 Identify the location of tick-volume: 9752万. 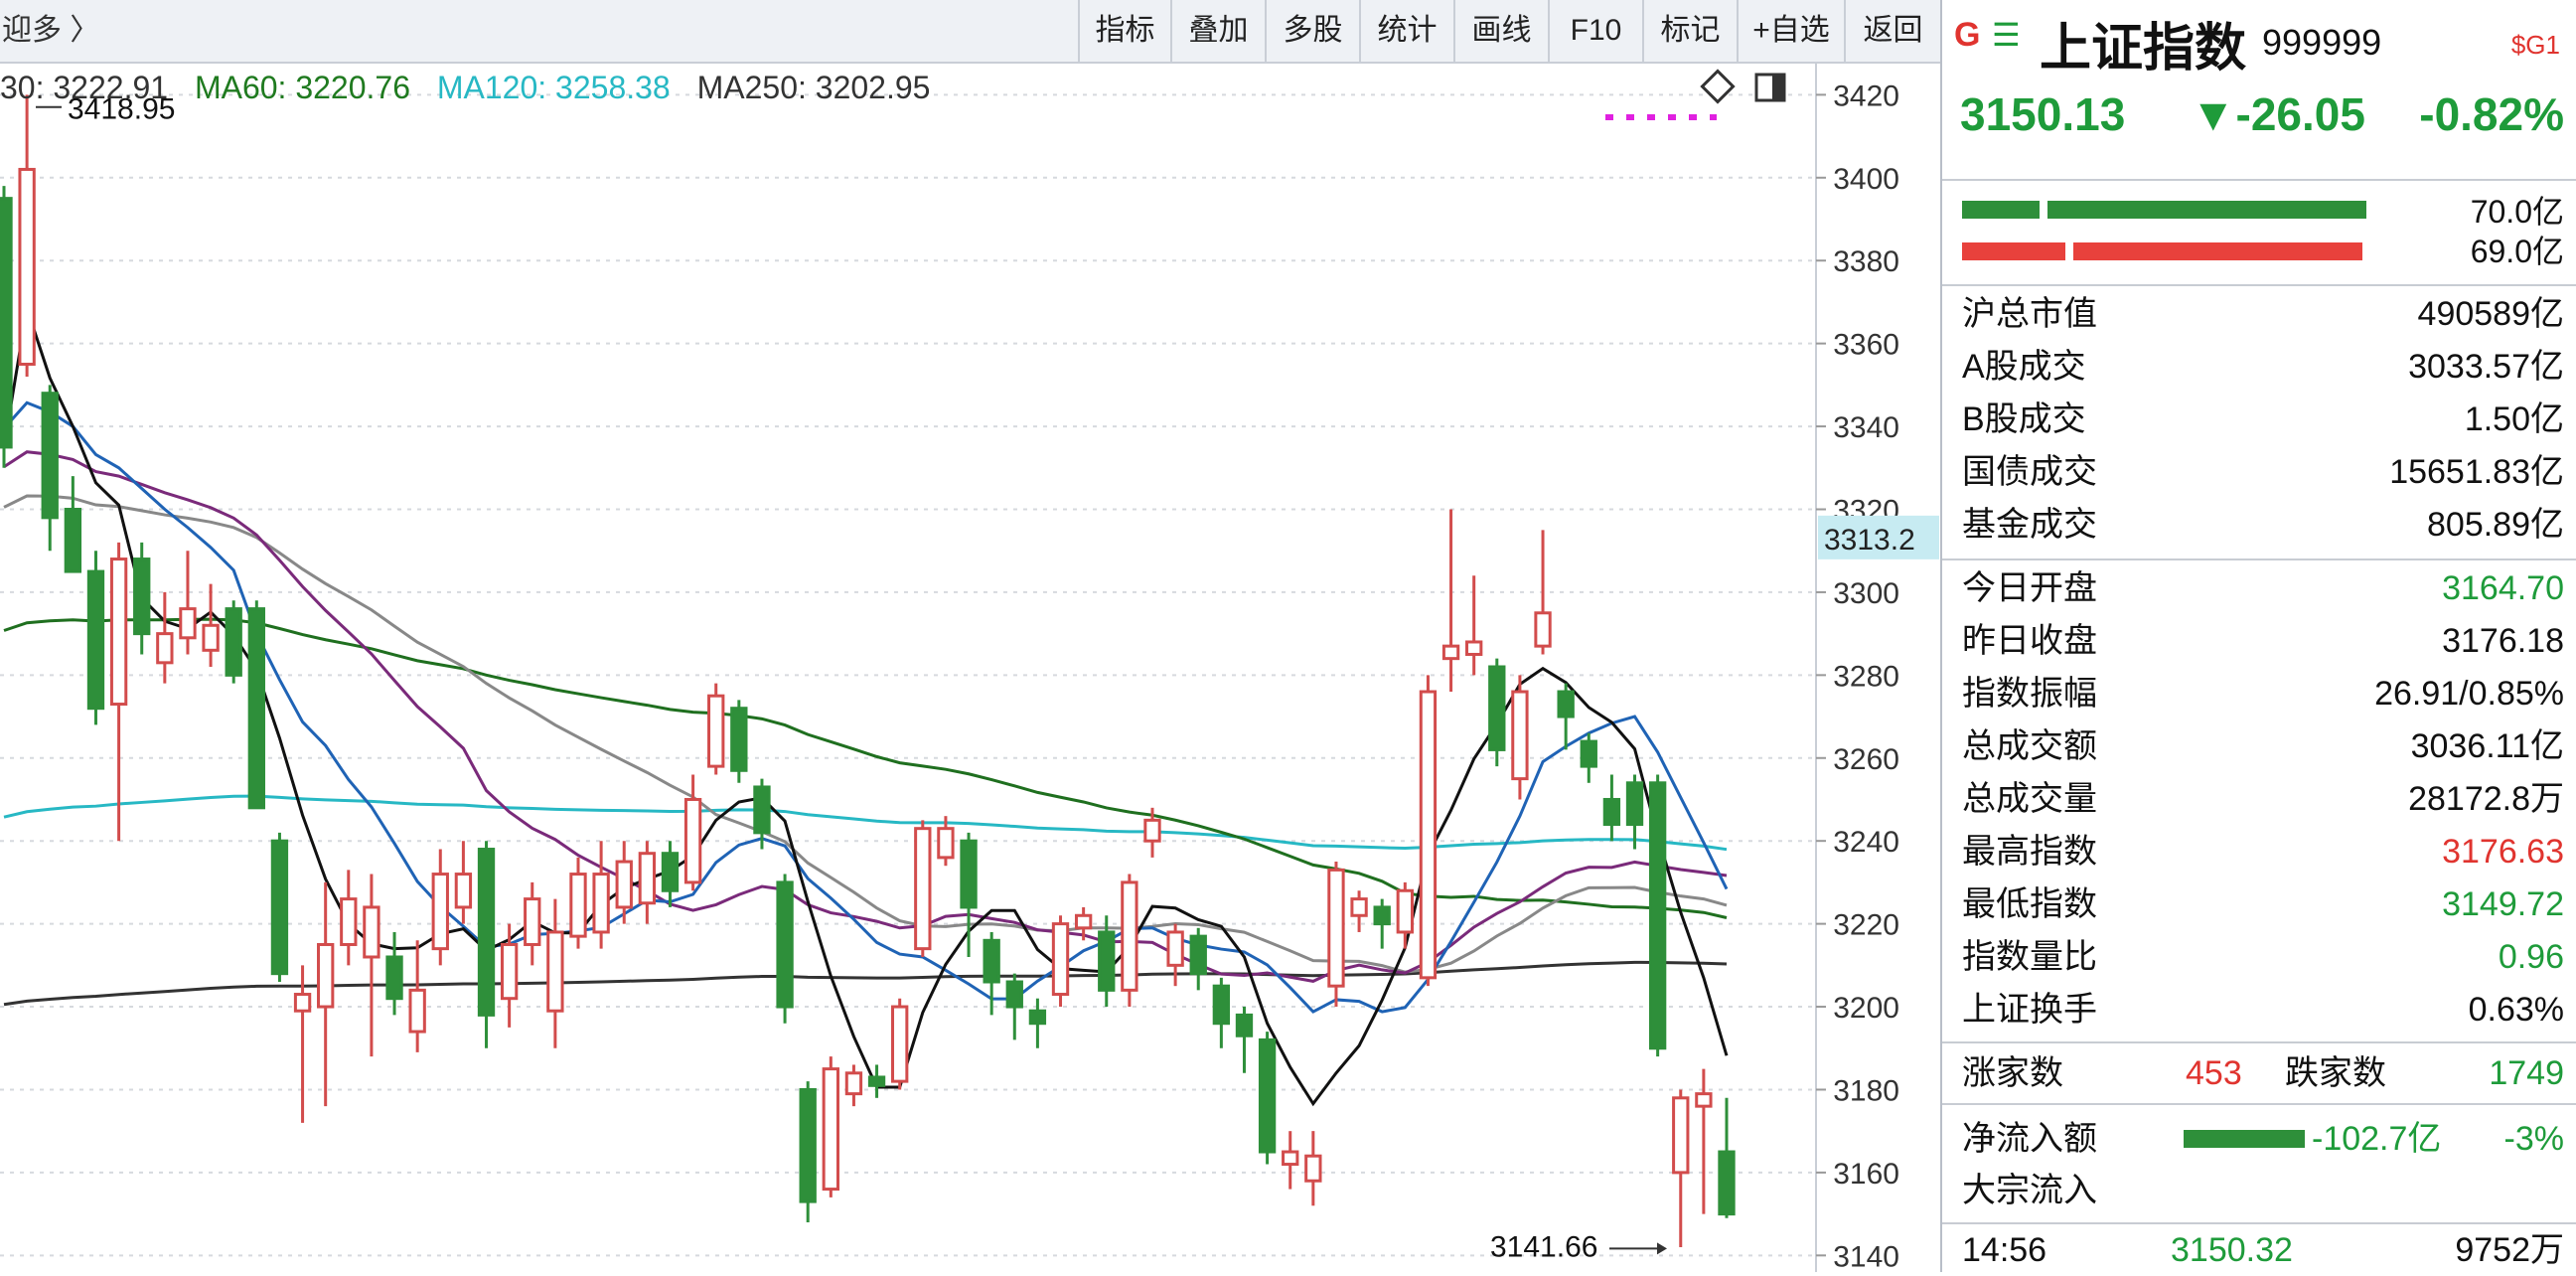
(2509, 1250).